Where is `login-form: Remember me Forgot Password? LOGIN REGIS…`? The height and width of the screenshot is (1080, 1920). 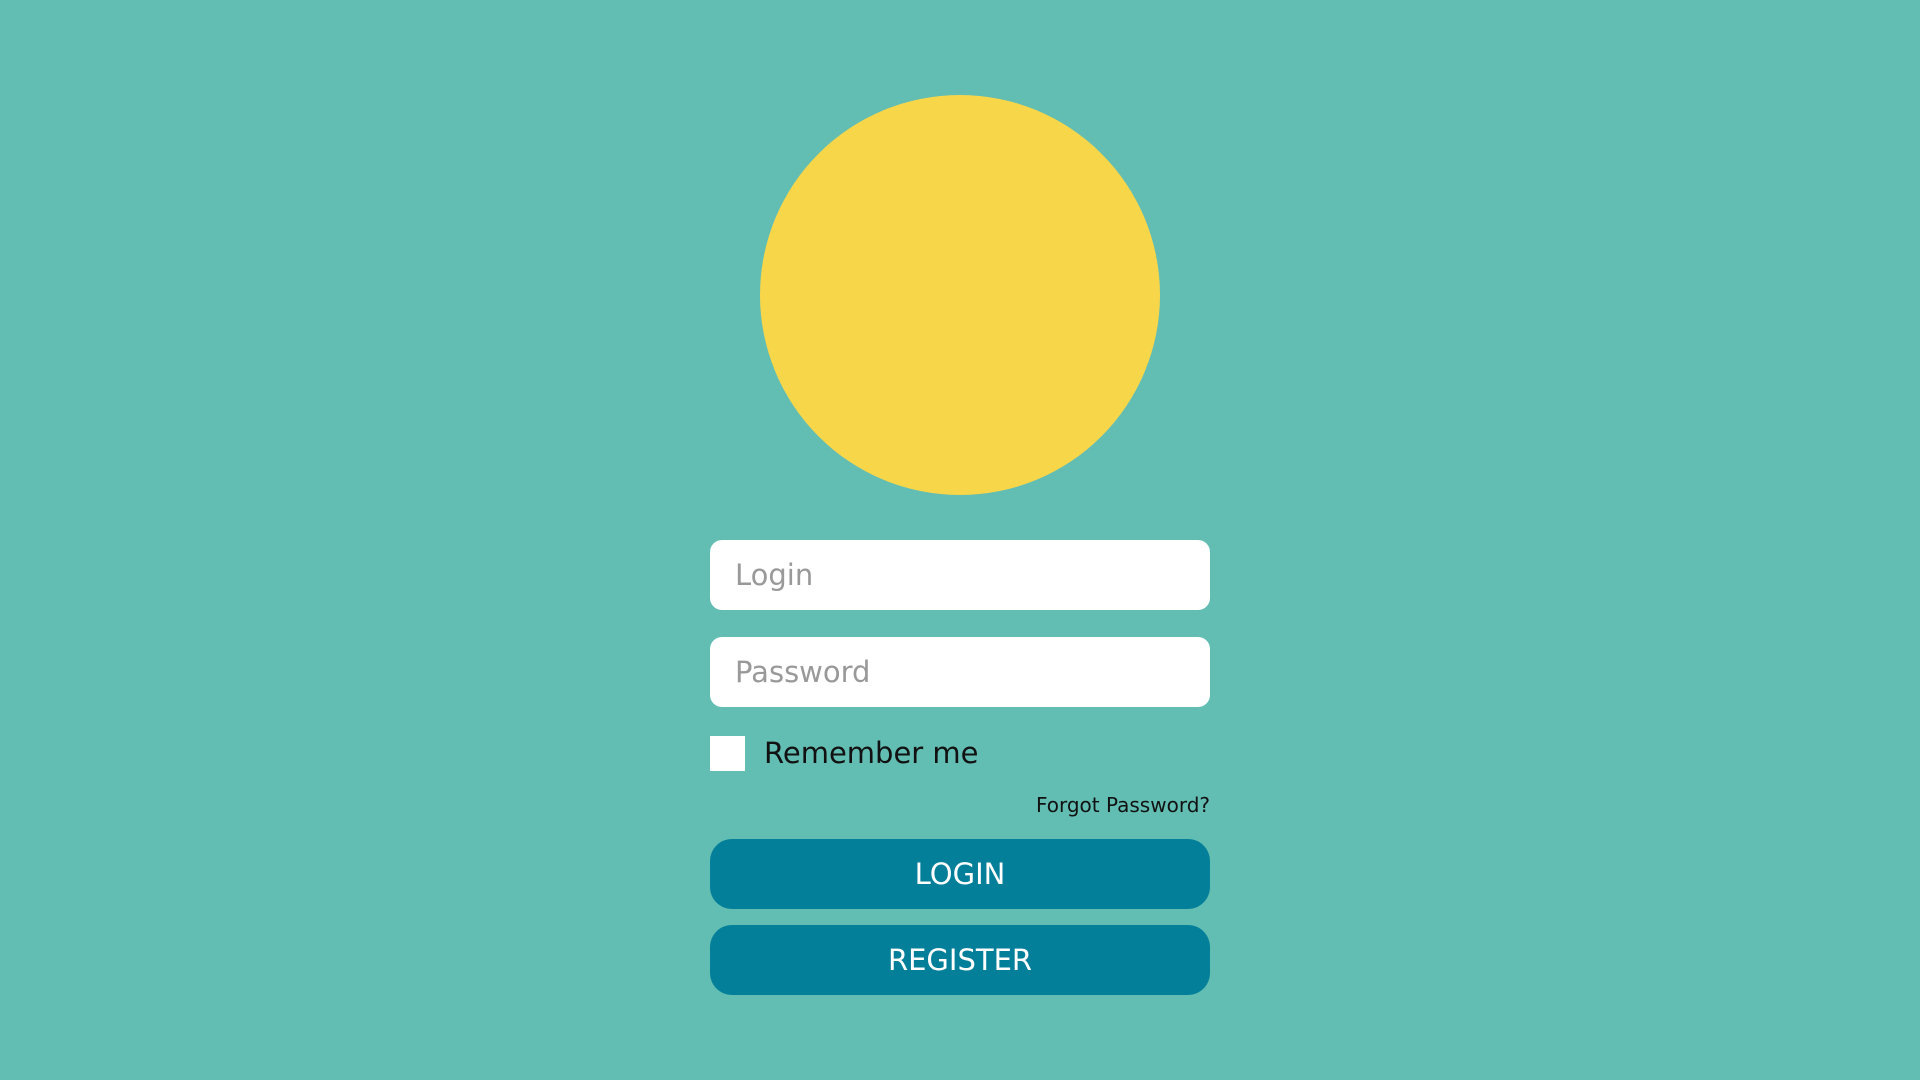
login-form: Remember me Forgot Password? LOGIN REGIS… is located at coordinates (960, 767).